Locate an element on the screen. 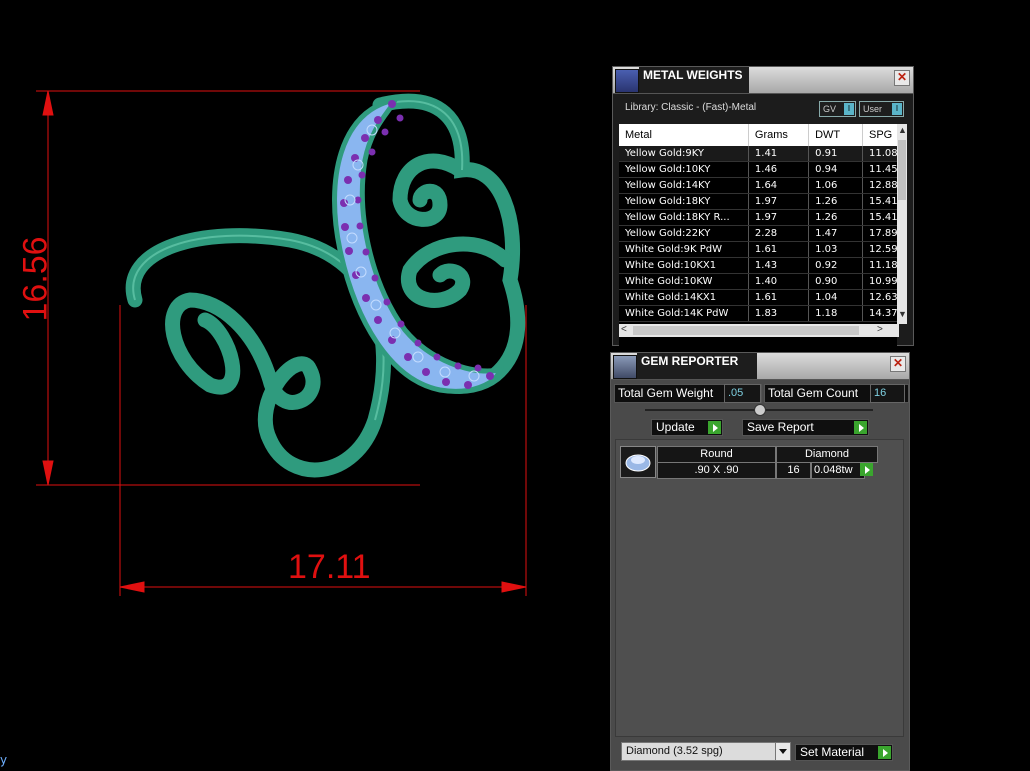  save-report-button: Save Report is located at coordinates (805, 427).